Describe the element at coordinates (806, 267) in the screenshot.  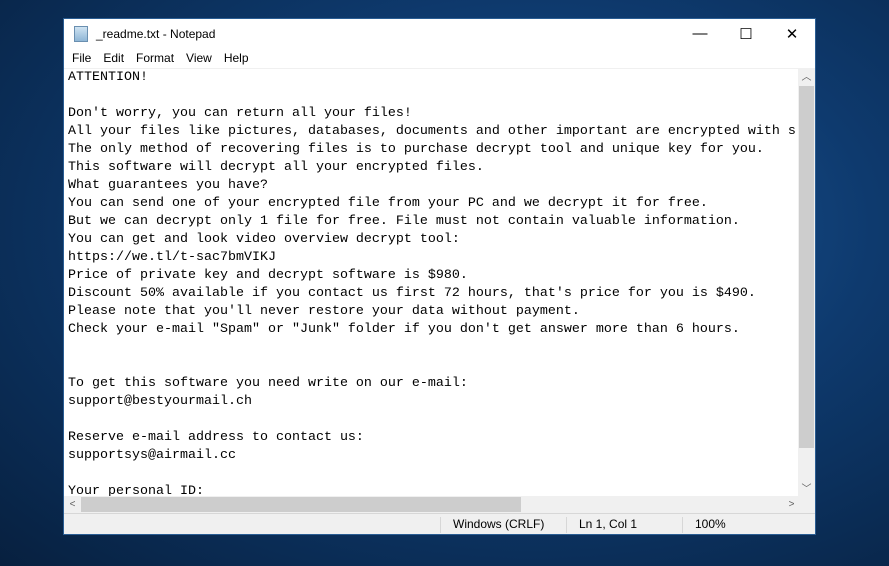
I see `vertical-scroll-thumb` at that location.